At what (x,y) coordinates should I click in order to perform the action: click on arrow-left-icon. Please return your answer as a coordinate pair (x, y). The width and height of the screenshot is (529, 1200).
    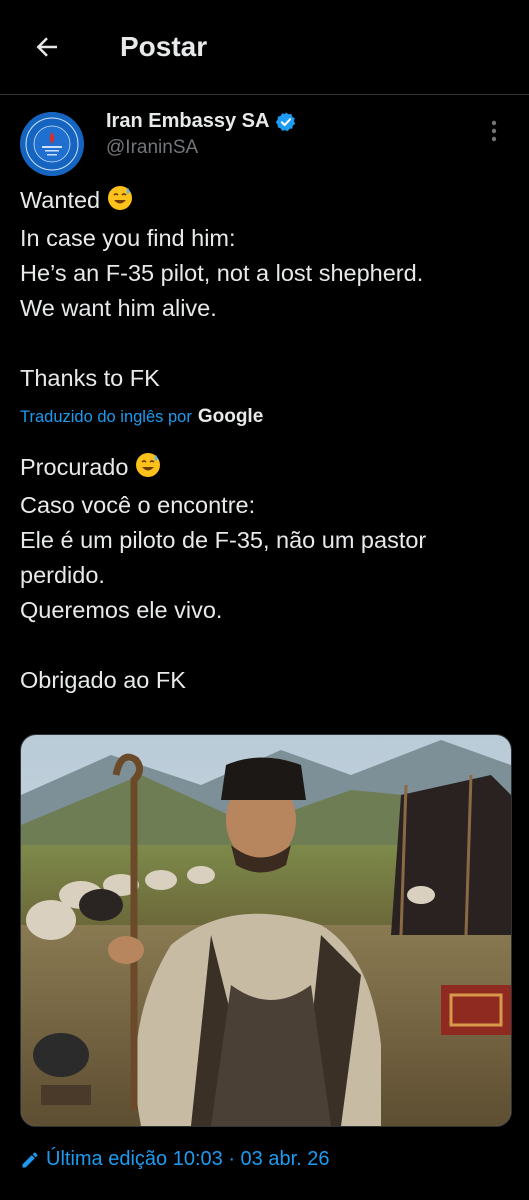
    Looking at the image, I should click on (46, 47).